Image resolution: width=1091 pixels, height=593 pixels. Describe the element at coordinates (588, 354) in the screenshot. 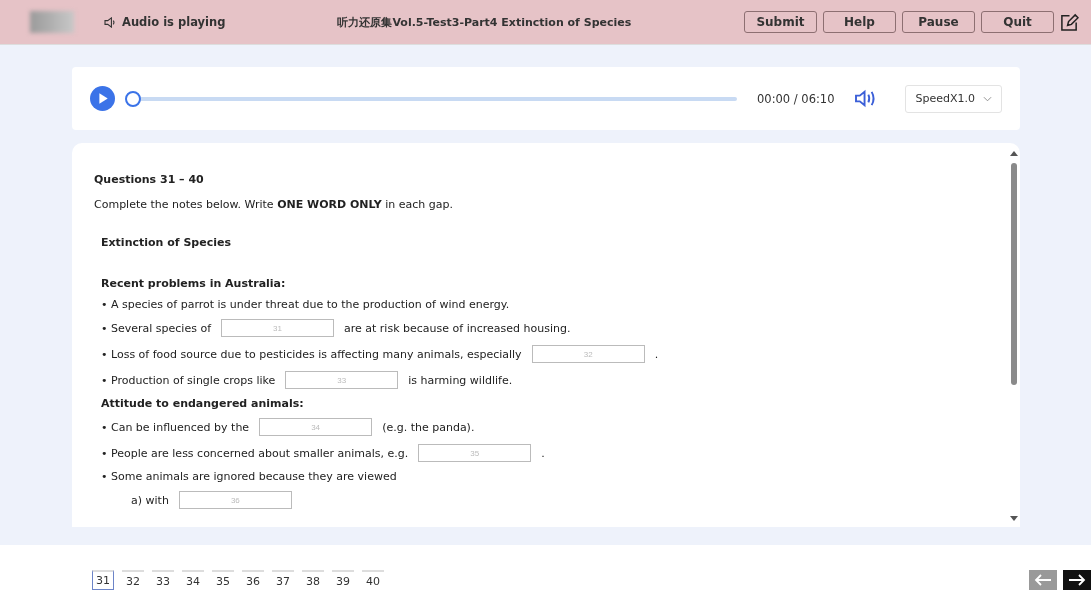

I see `answer-field: 32` at that location.